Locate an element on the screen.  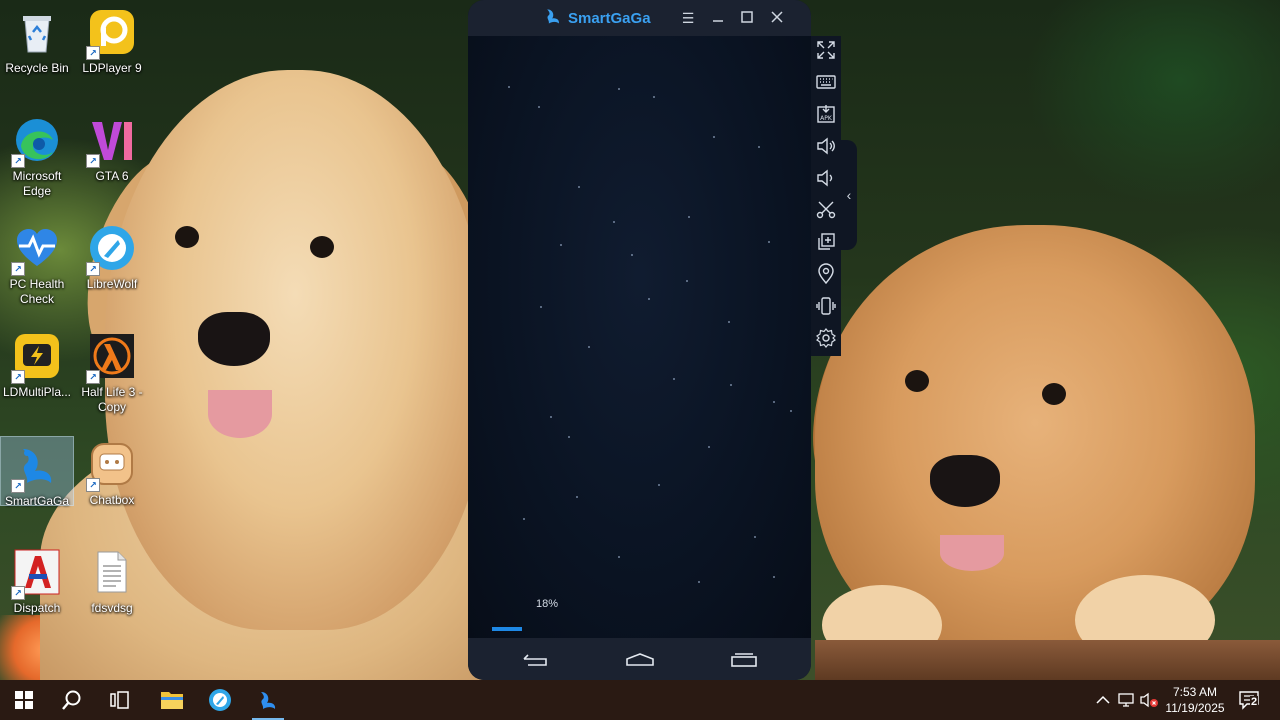
file-explorer-taskbar-button is located at coordinates (172, 700).